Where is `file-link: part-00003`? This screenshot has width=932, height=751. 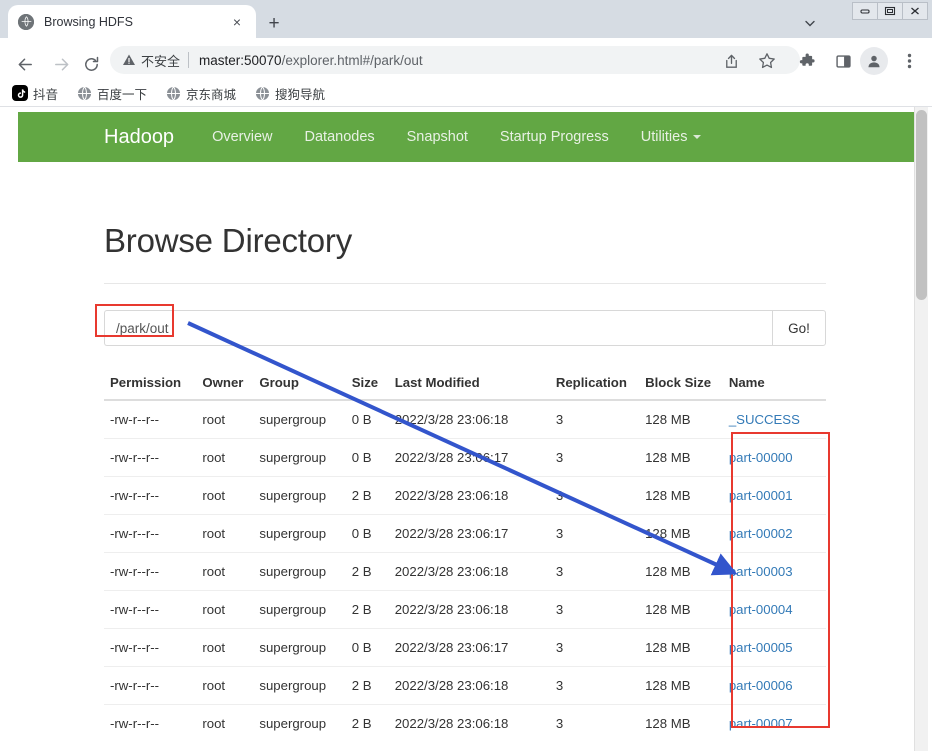 file-link: part-00003 is located at coordinates (761, 571).